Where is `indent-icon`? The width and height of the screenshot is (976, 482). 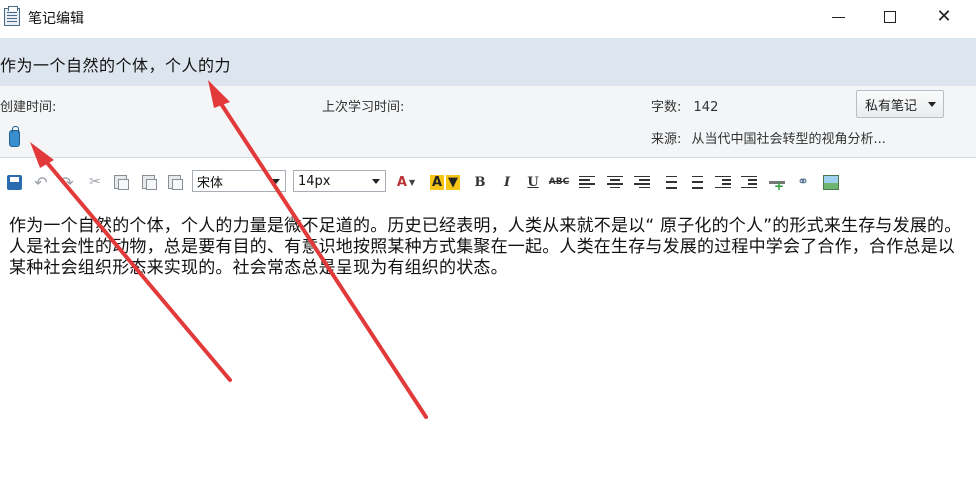
indent-icon is located at coordinates (749, 182).